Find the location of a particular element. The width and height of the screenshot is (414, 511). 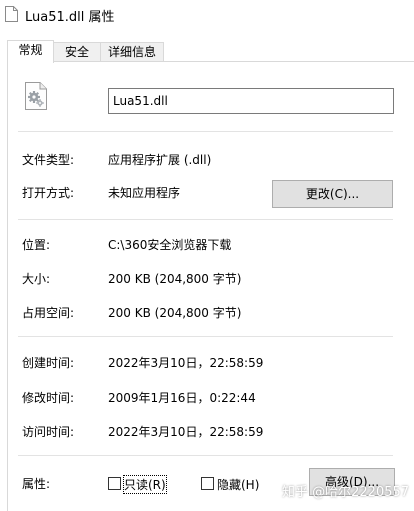

modified-value: 2009年1月16日，0:22:44 is located at coordinates (182, 398).